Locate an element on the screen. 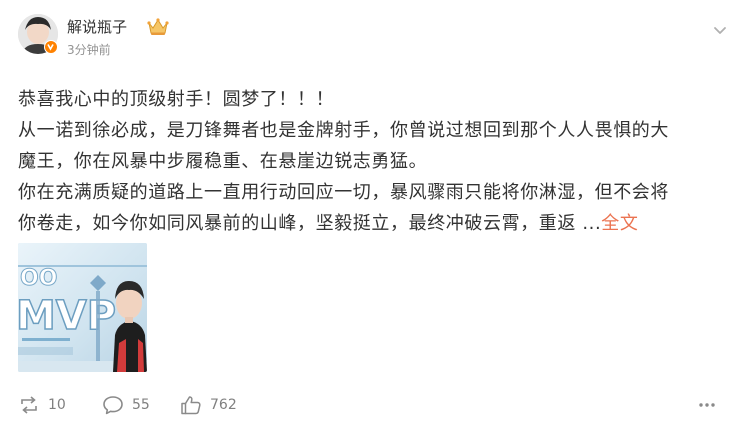 The width and height of the screenshot is (746, 431). action-bar: 10 55 762 is located at coordinates (373, 405).